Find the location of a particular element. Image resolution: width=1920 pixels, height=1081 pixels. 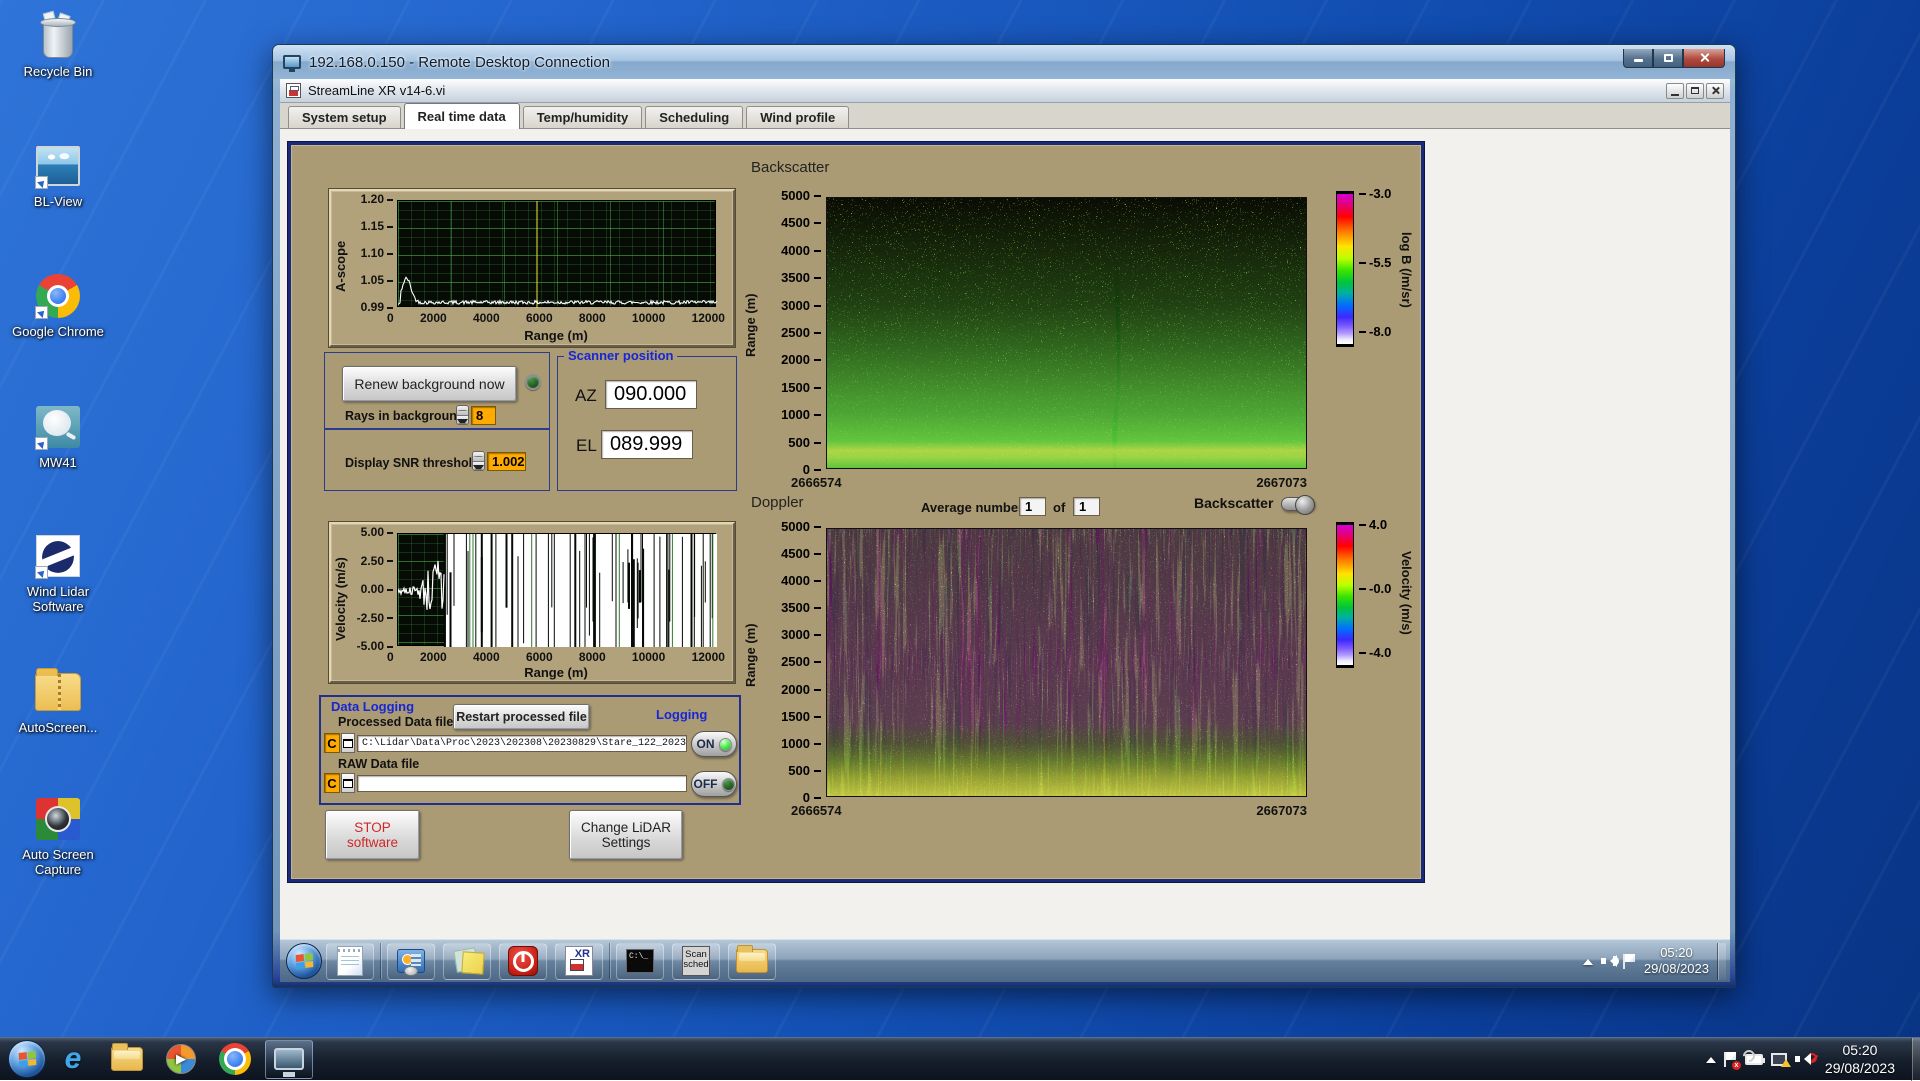

rays-spinner is located at coordinates (462, 415).